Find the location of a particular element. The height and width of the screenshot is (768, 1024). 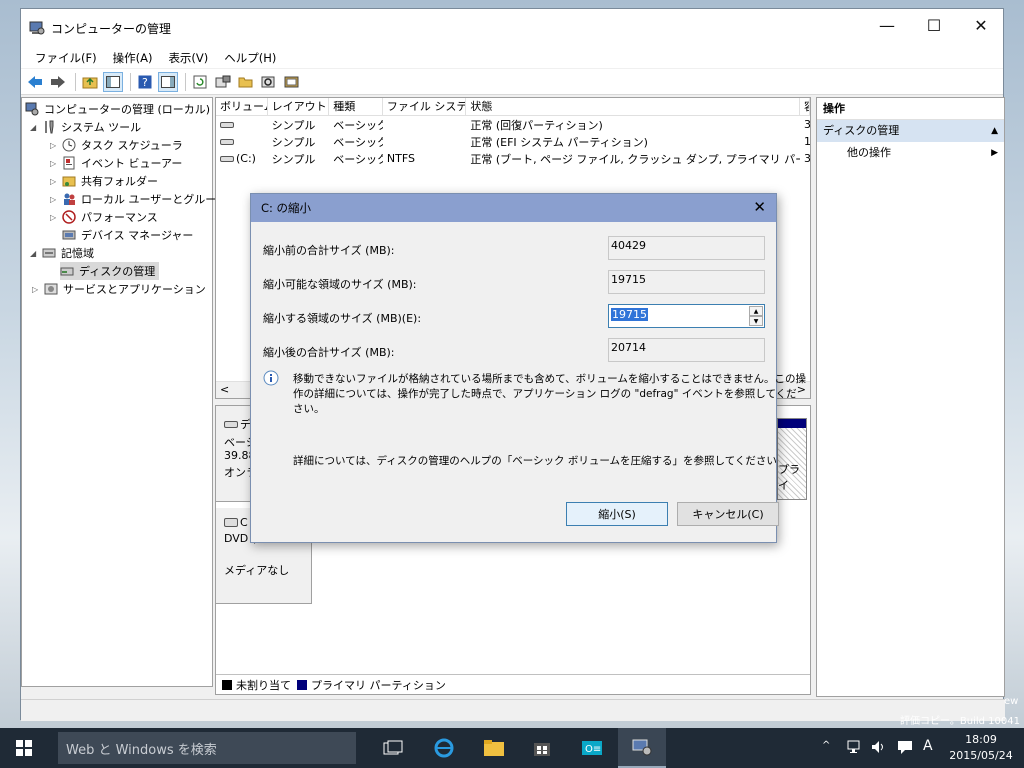

column-status: 状態 is located at coordinates (633, 106).